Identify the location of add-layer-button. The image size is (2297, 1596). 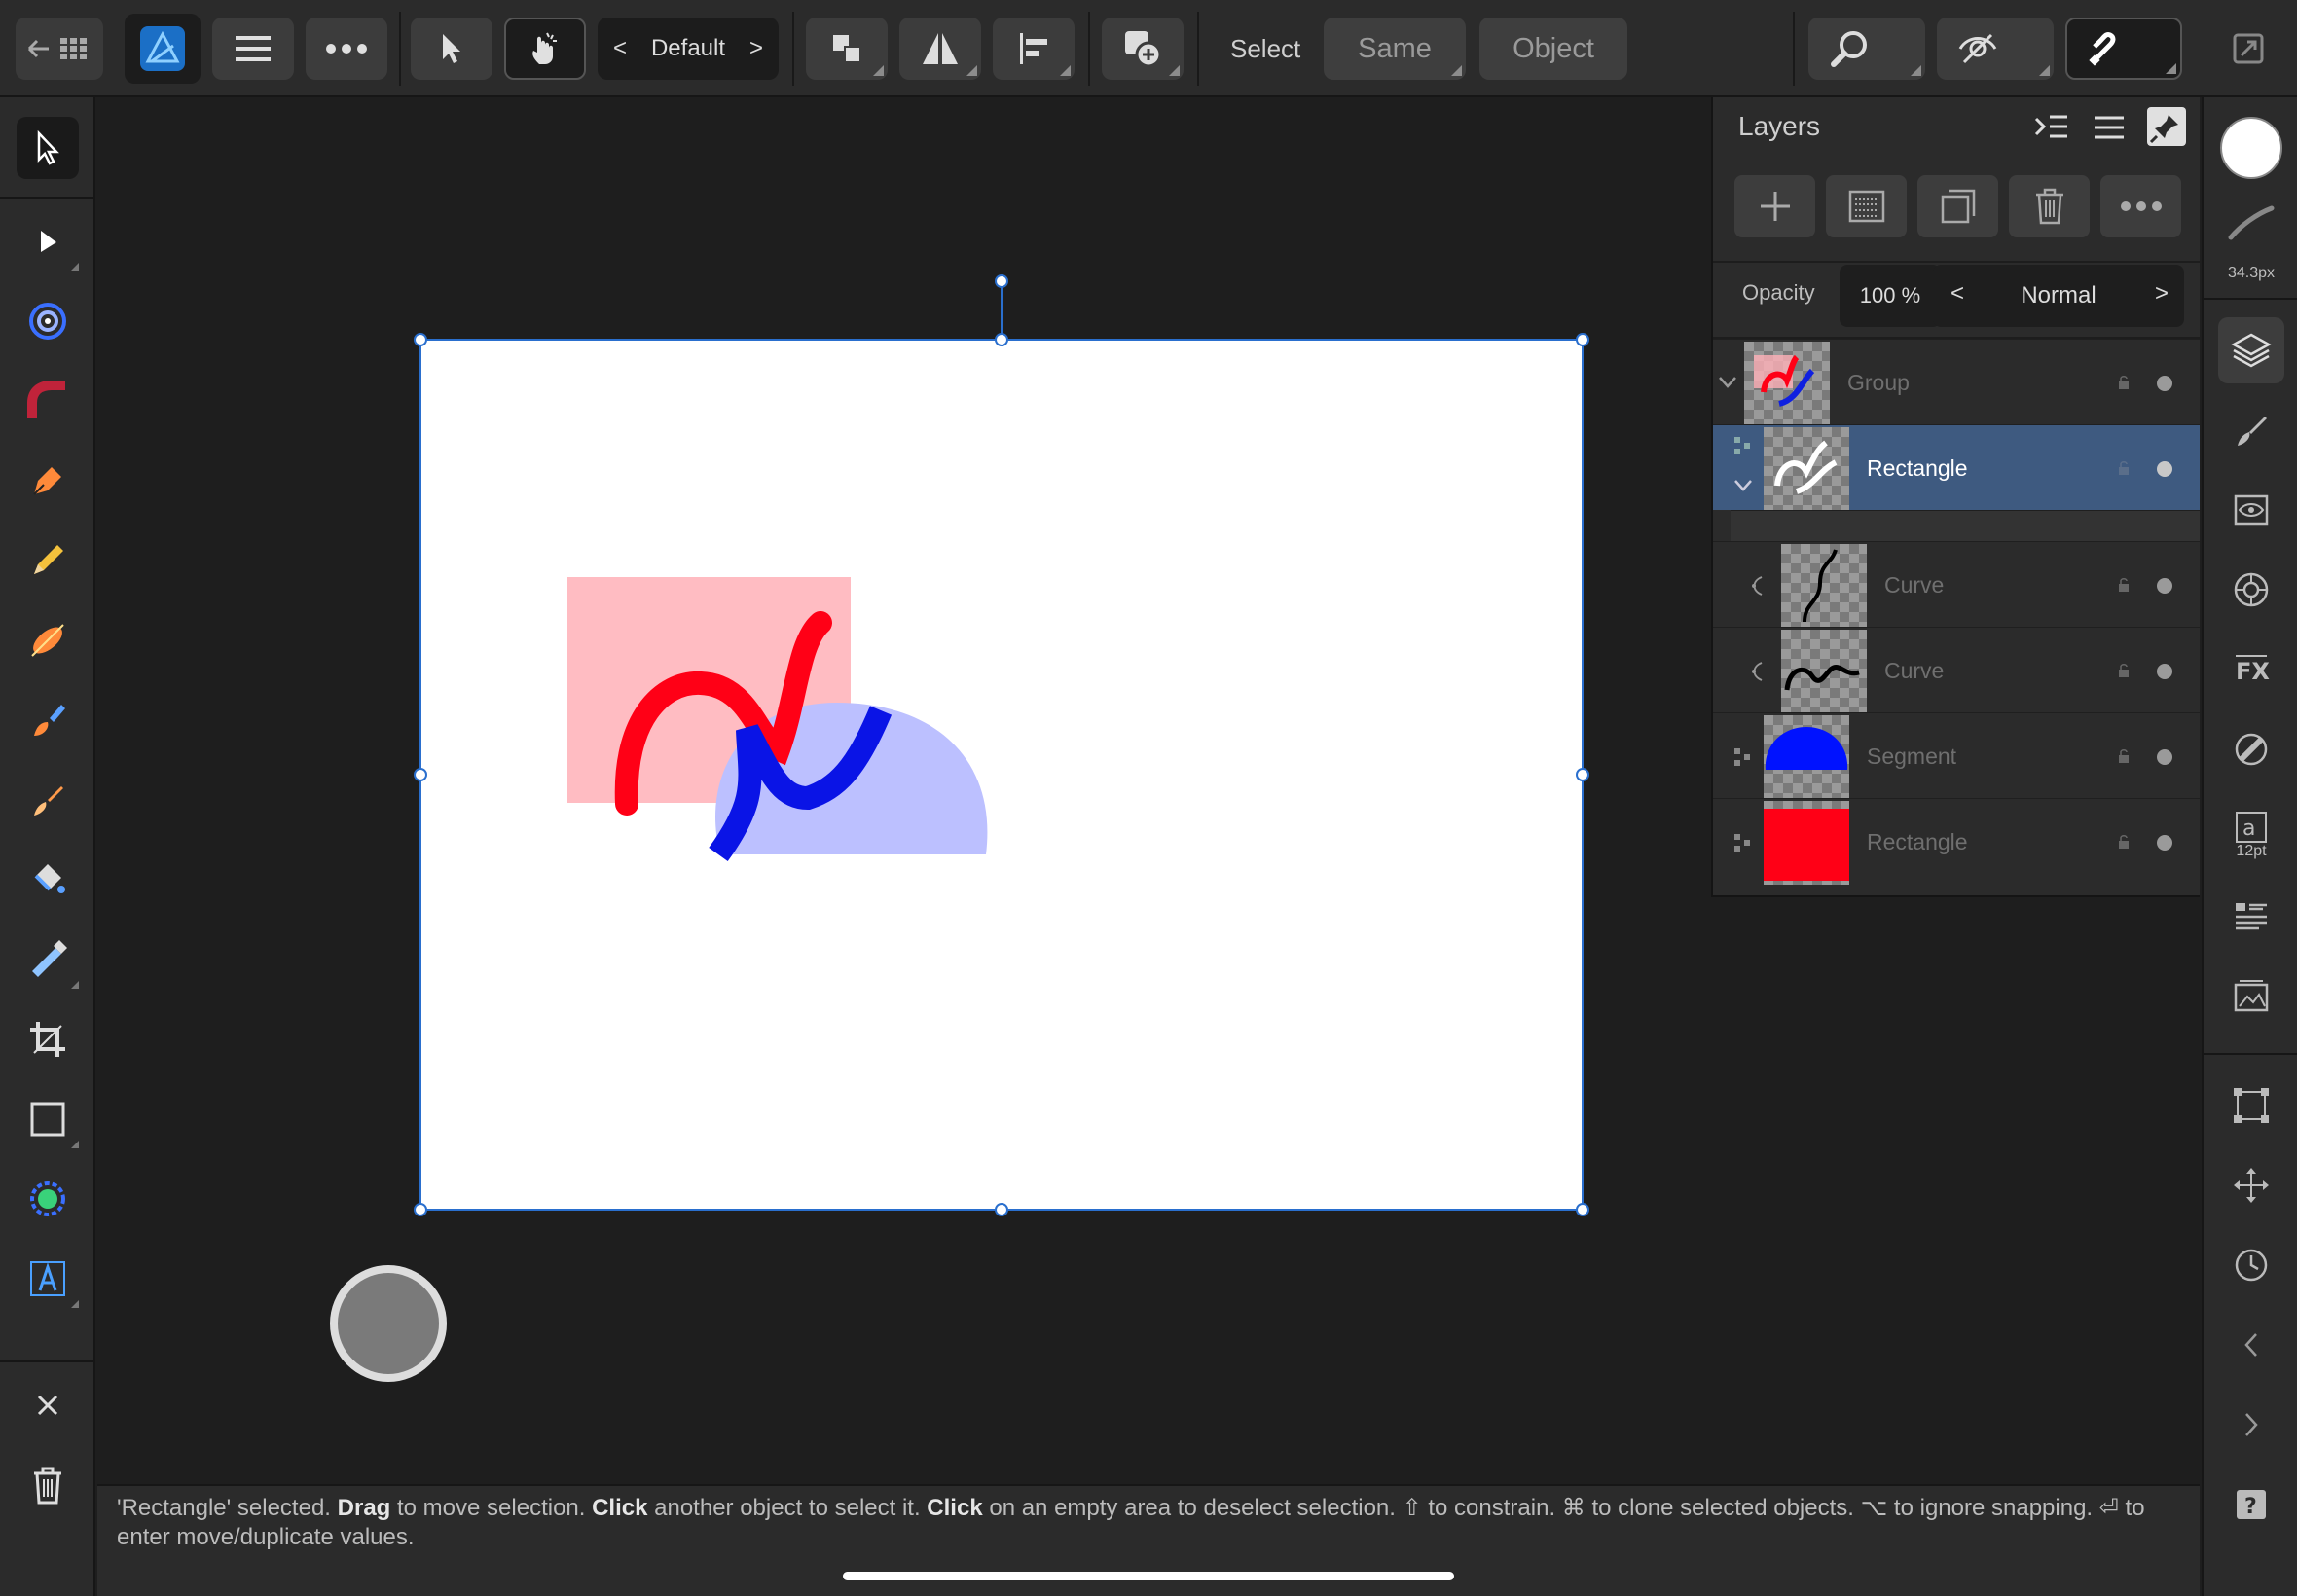
(1774, 206).